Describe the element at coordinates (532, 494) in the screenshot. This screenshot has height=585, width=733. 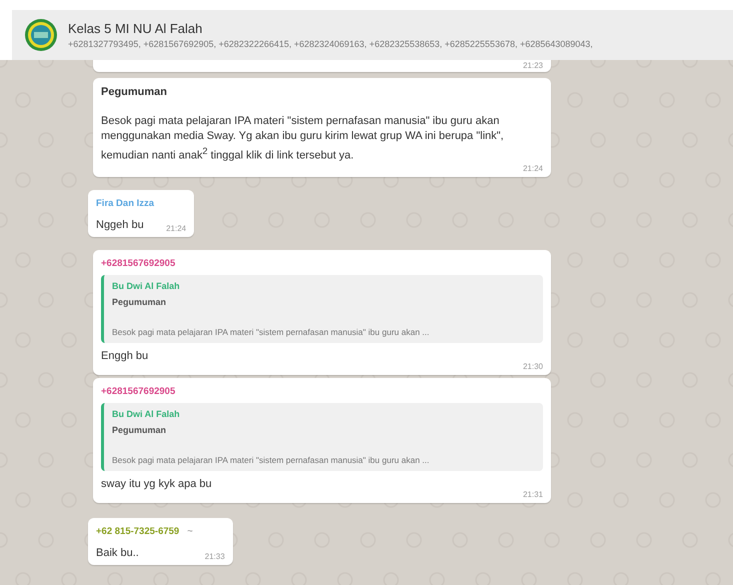
I see `message-time: 21:31` at that location.